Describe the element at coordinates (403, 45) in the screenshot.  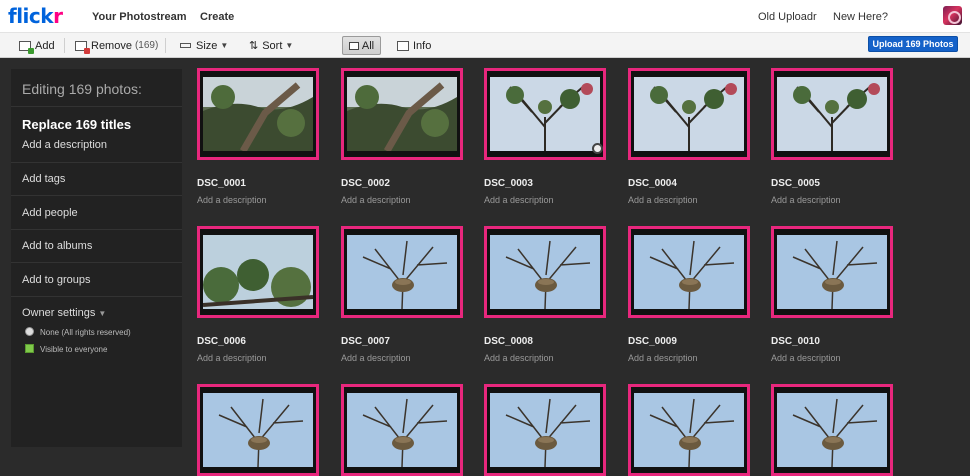
I see `info-icon` at that location.